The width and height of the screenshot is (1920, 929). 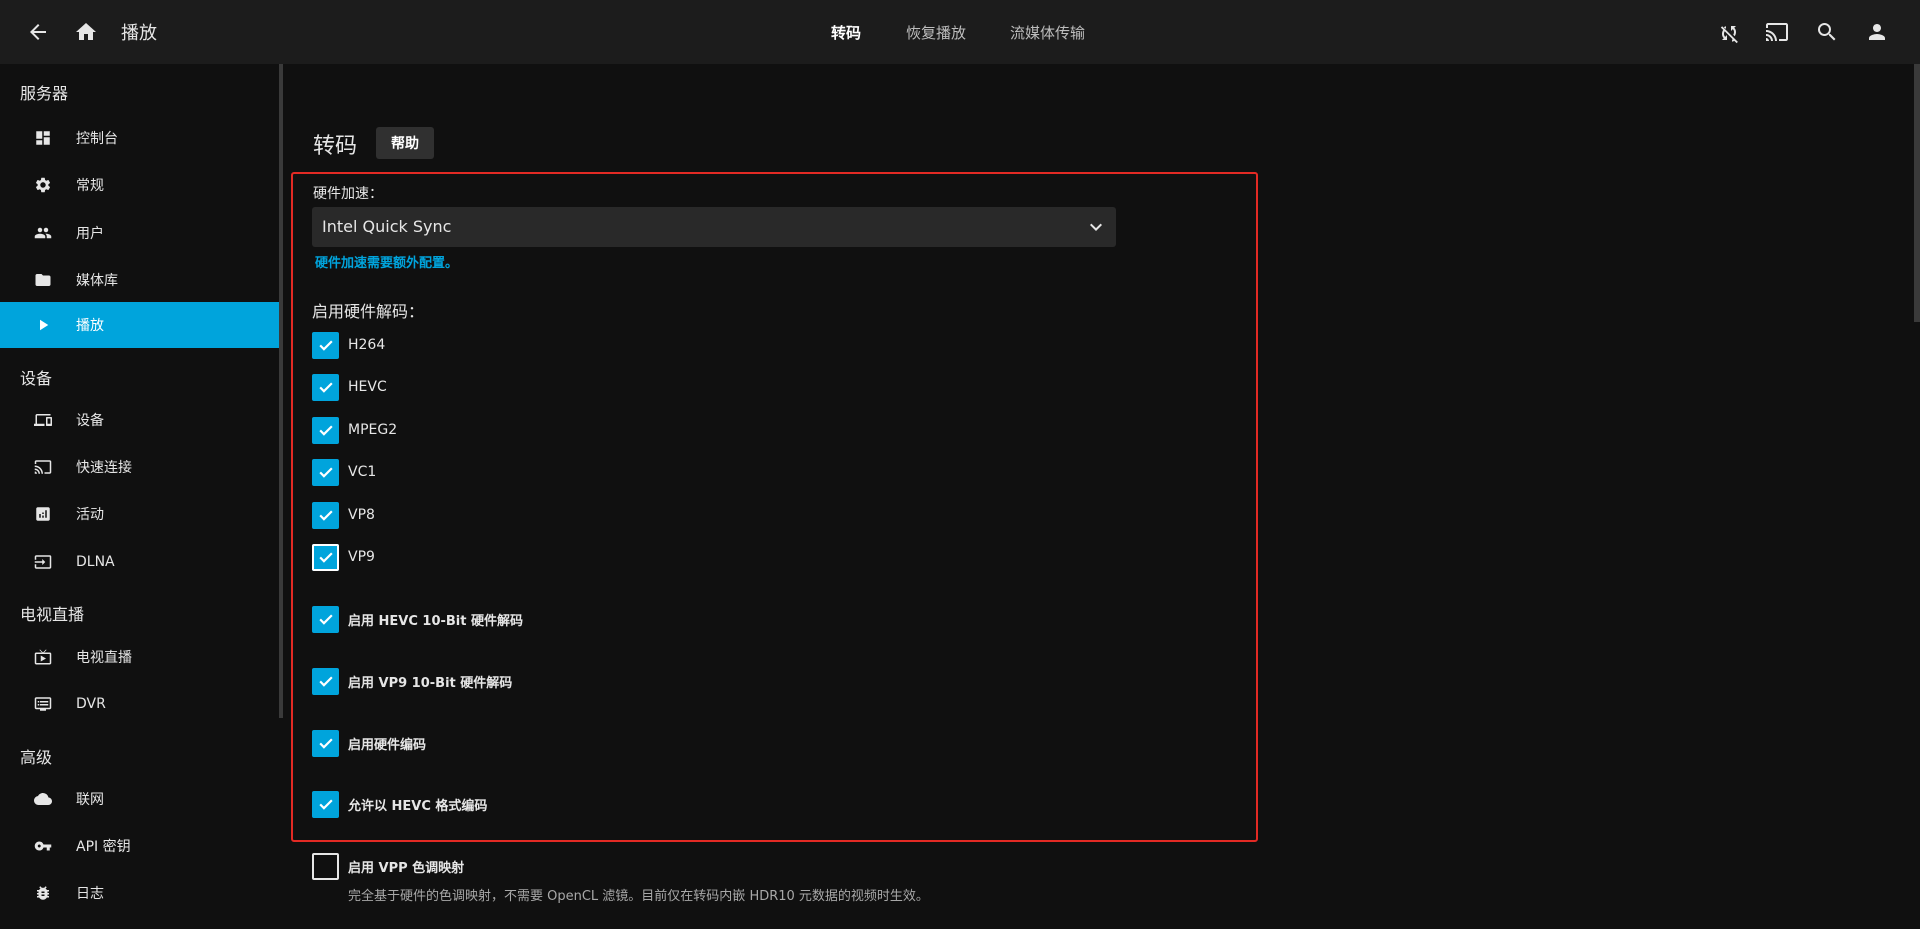 I want to click on sidebar-section-advanced: 高级, so click(x=36, y=757).